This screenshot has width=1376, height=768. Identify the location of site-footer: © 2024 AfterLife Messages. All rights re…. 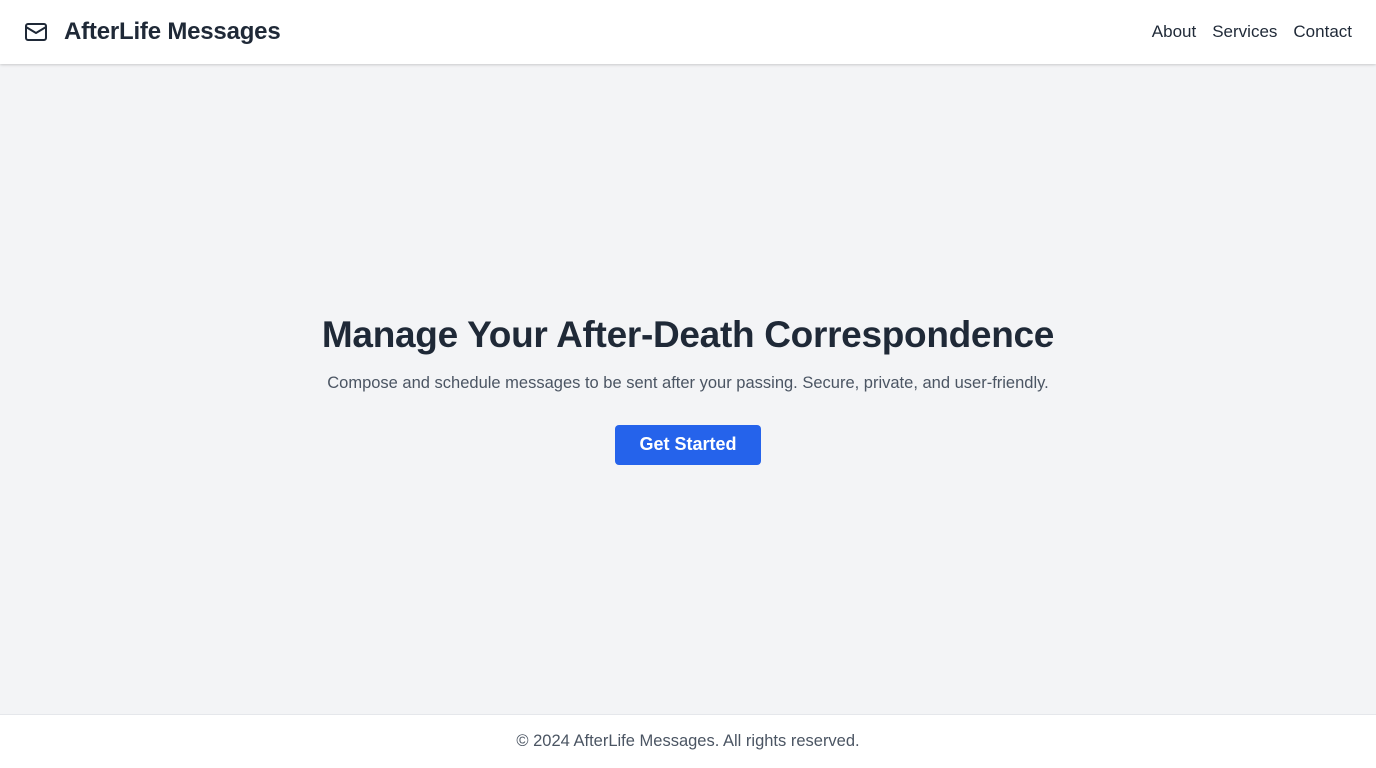
(688, 741).